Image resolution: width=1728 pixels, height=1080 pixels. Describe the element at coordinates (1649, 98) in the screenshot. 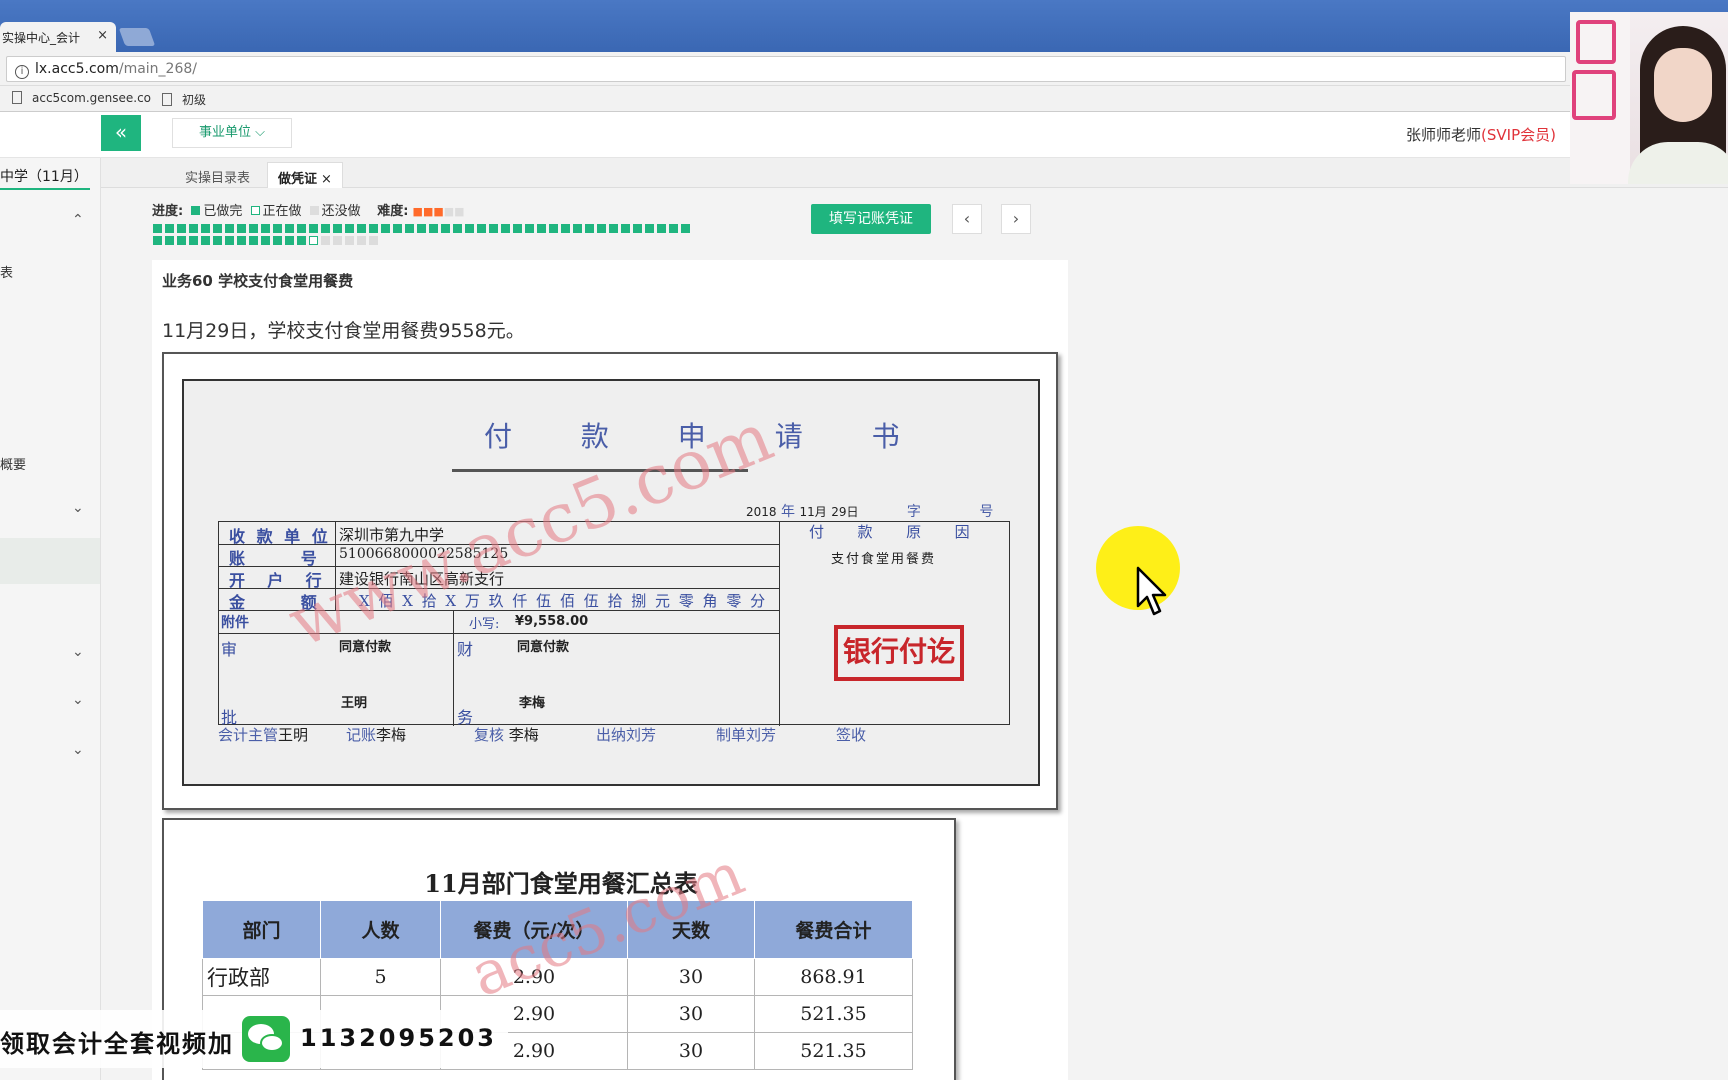

I see `webcam-overlay` at that location.